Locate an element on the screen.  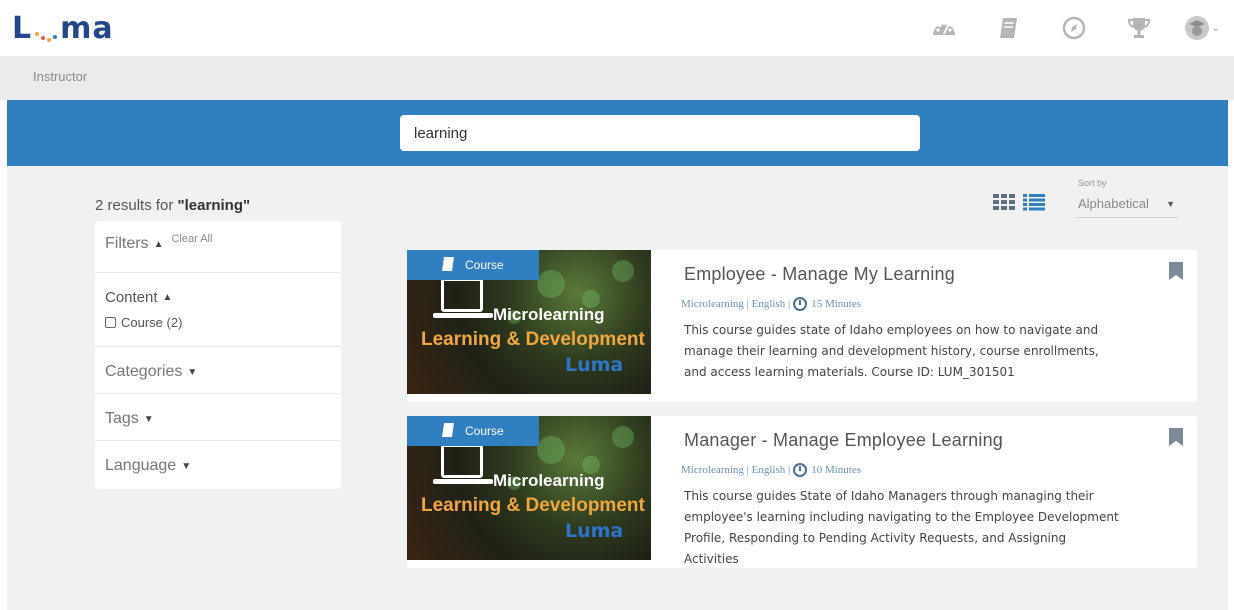
course-title: Manager - Manage Employee Learning is located at coordinates (843, 440).